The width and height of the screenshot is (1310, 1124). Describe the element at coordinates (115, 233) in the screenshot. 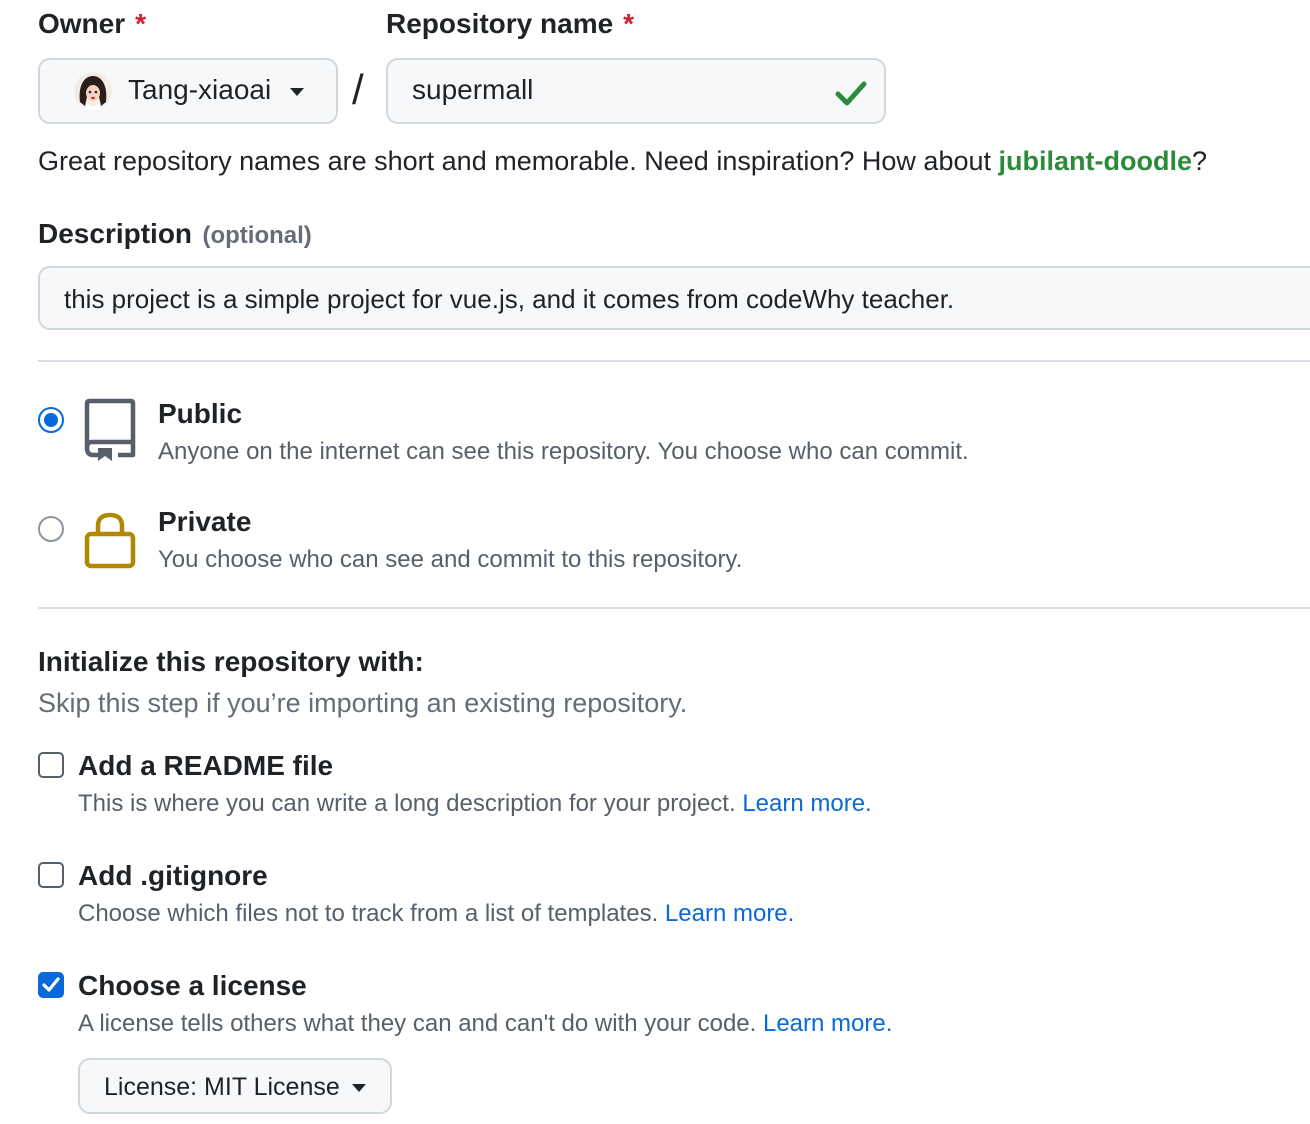

I see `description-label-text: Description` at that location.